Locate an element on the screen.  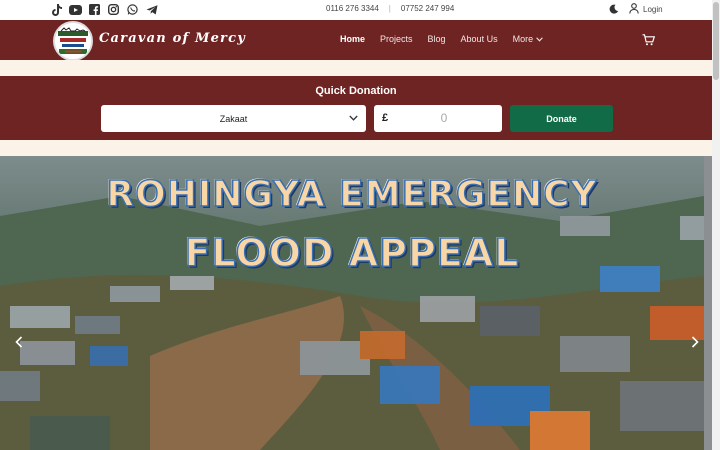
top-right-controls: Login is located at coordinates (636, 9).